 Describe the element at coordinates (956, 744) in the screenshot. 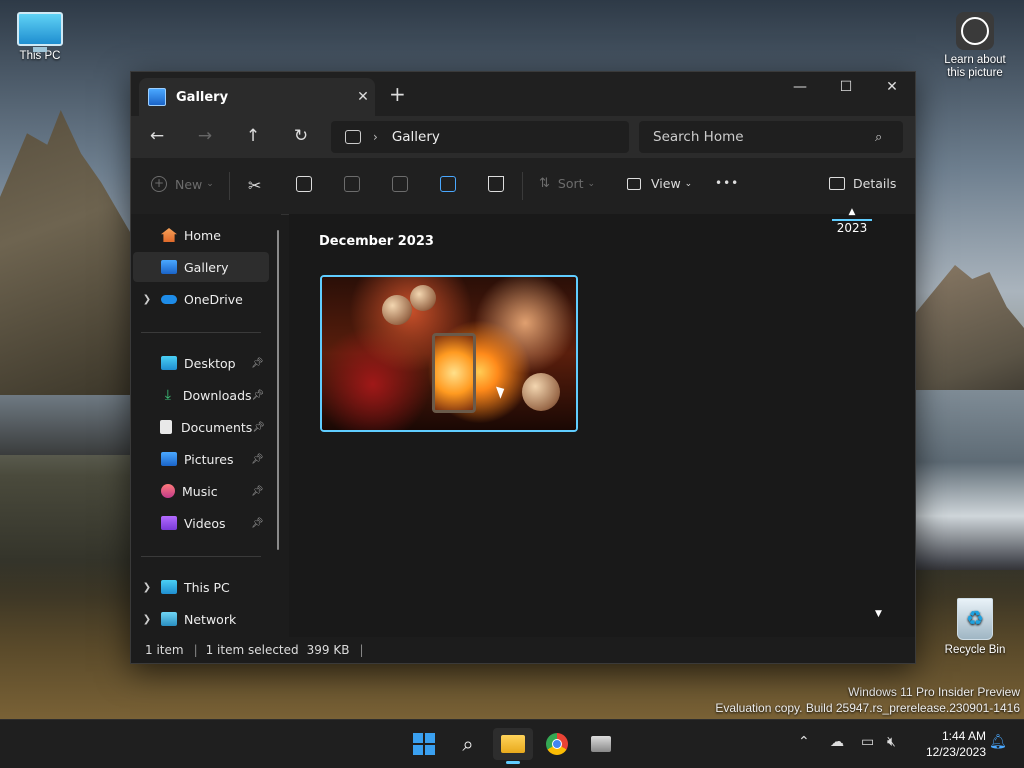

I see `system-clock: 1:44 AM 12/23/2023` at that location.